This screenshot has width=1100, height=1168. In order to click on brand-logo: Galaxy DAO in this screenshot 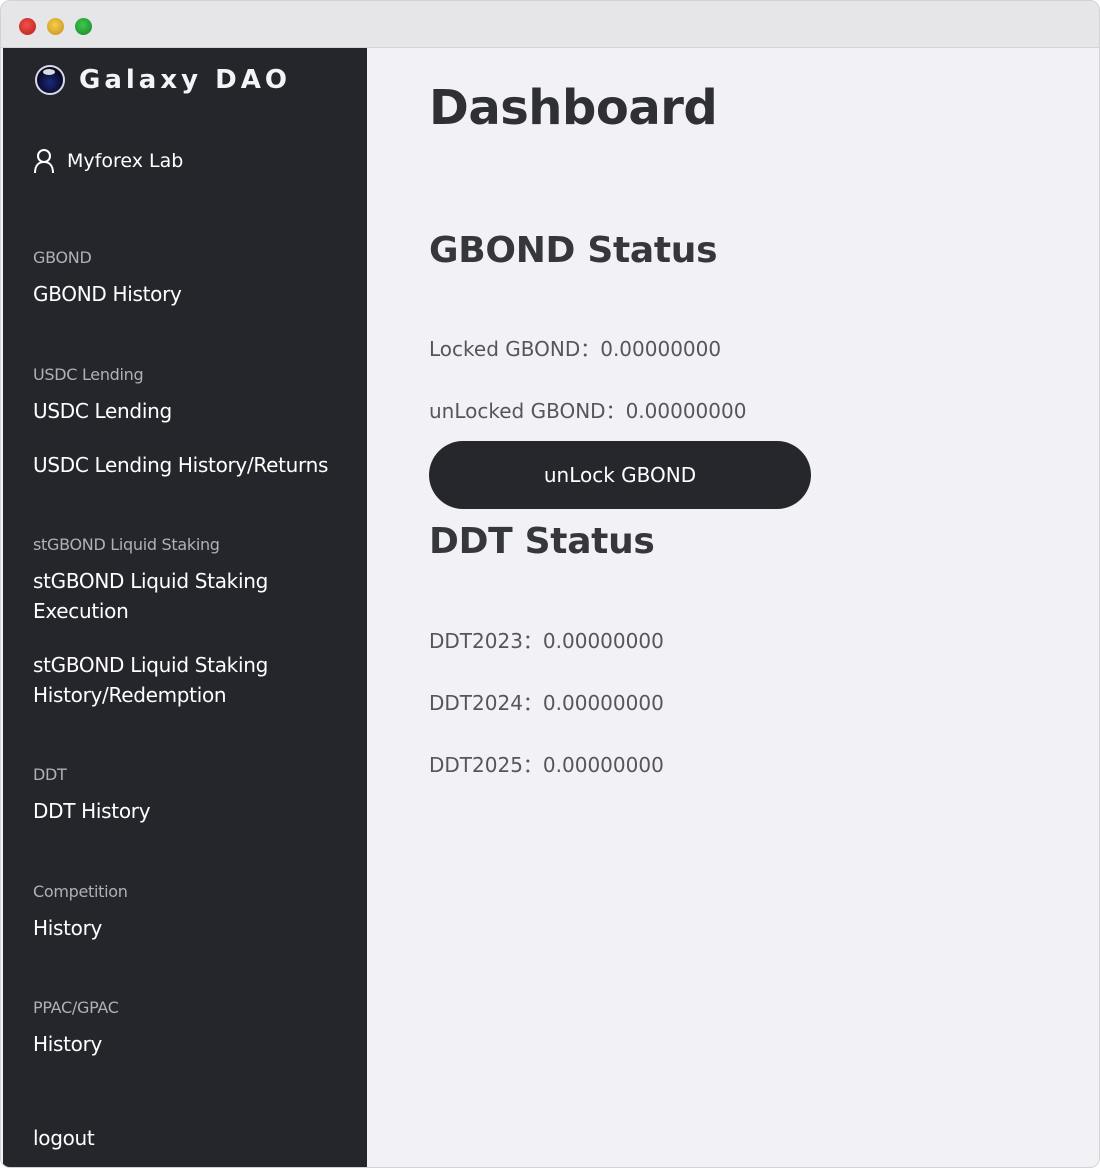, I will do `click(163, 80)`.